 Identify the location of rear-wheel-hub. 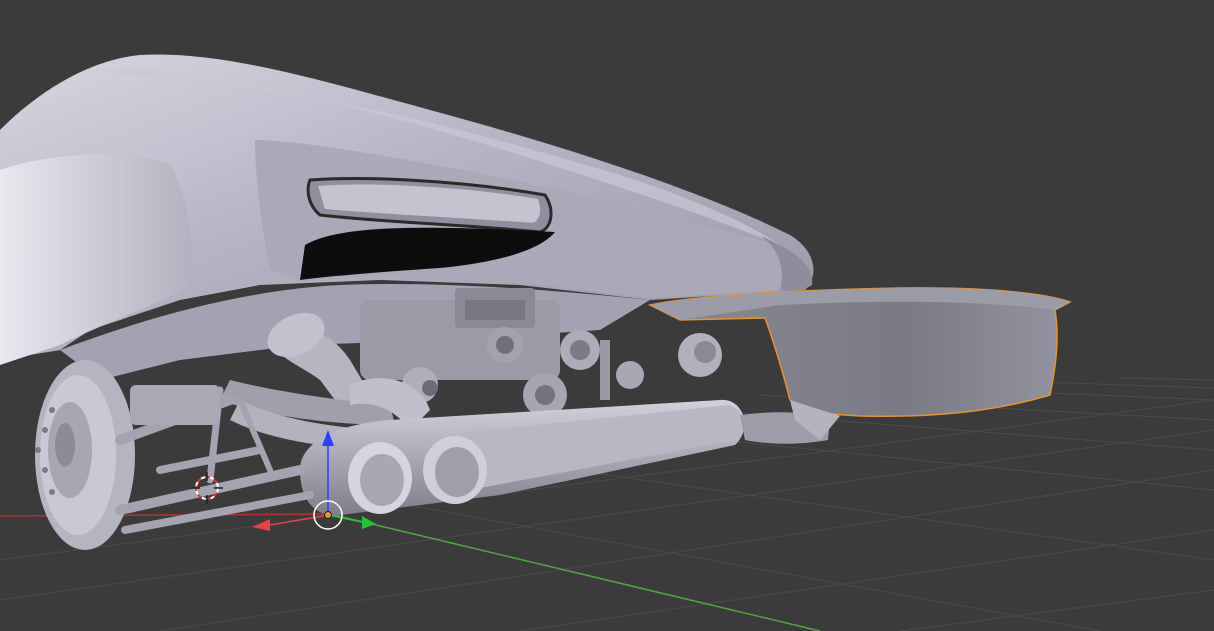
(85, 455).